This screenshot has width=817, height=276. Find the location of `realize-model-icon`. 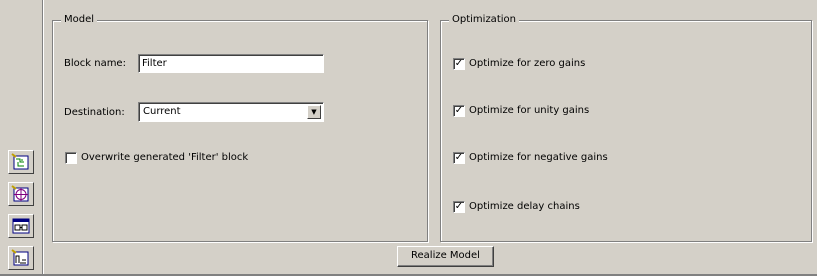

realize-model-icon is located at coordinates (21, 226).